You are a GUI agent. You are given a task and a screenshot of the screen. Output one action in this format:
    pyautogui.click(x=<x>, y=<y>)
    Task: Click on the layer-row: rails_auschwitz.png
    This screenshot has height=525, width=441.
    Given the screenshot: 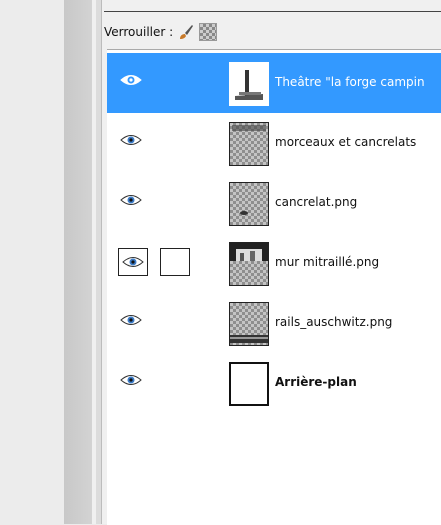 What is the action you would take?
    pyautogui.click(x=274, y=323)
    